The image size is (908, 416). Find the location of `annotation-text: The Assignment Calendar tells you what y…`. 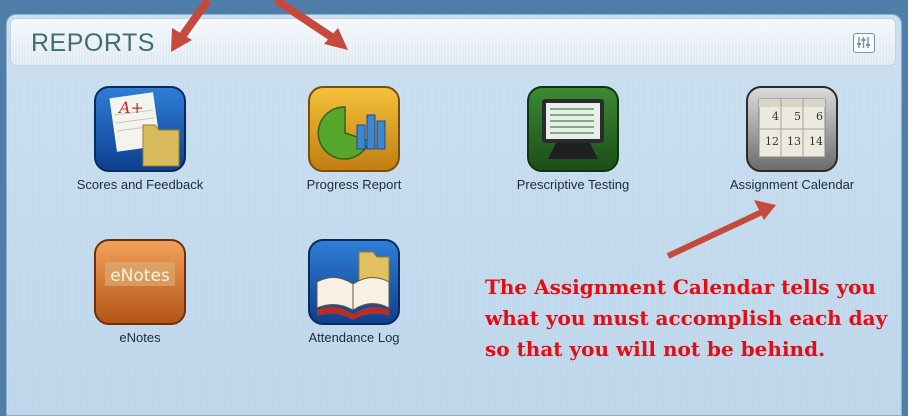

annotation-text: The Assignment Calendar tells you what y… is located at coordinates (686, 318).